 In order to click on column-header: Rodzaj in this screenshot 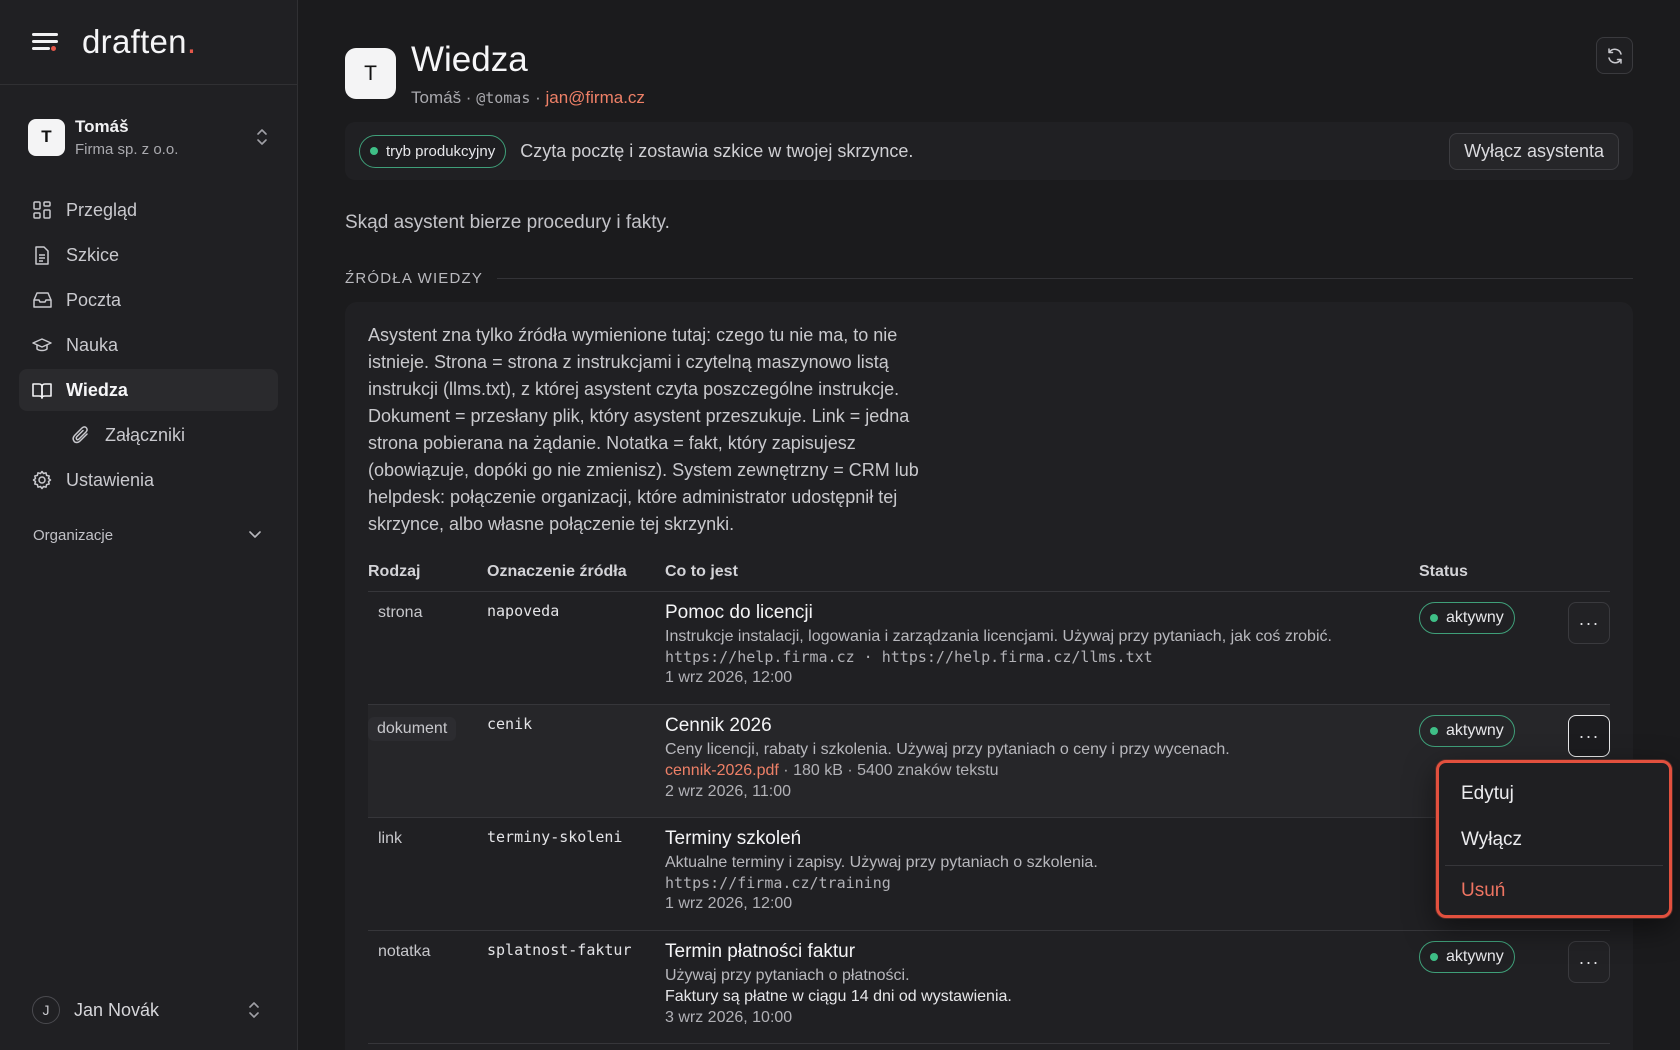, I will do `click(394, 571)`.